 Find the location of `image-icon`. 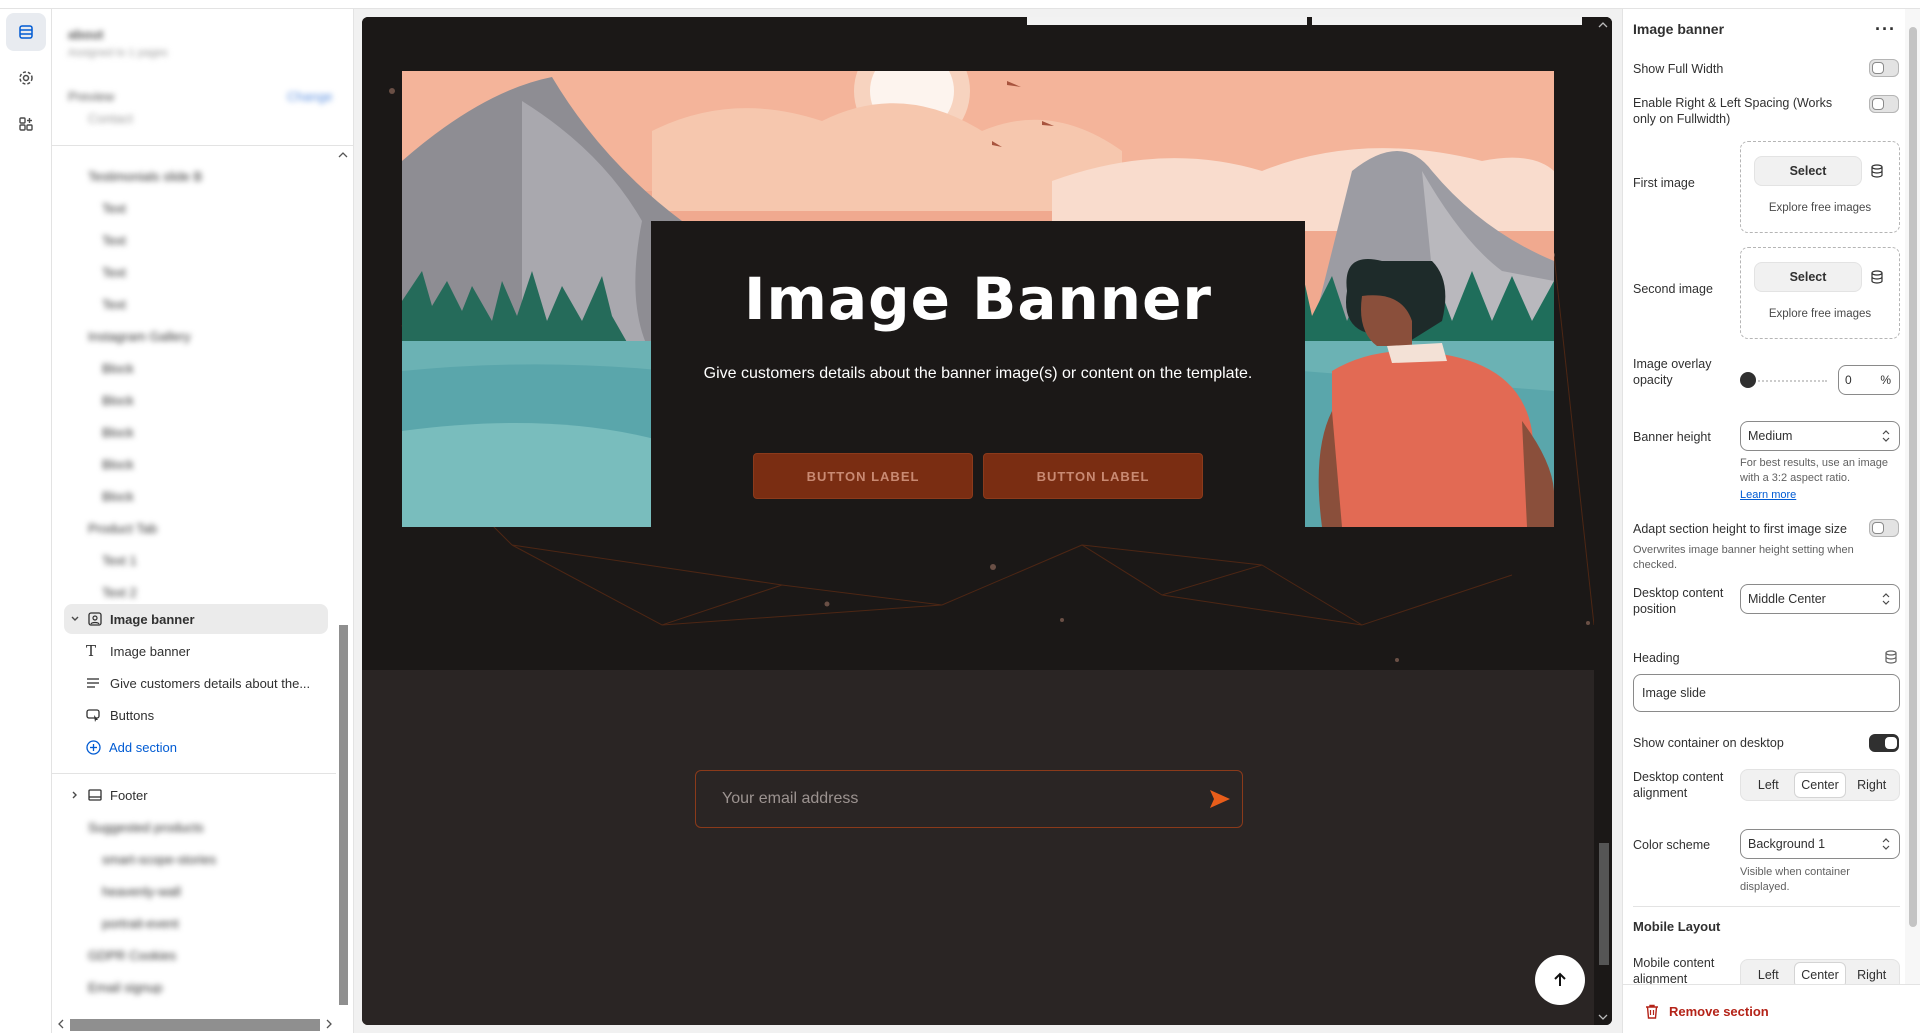

image-icon is located at coordinates (95, 619).